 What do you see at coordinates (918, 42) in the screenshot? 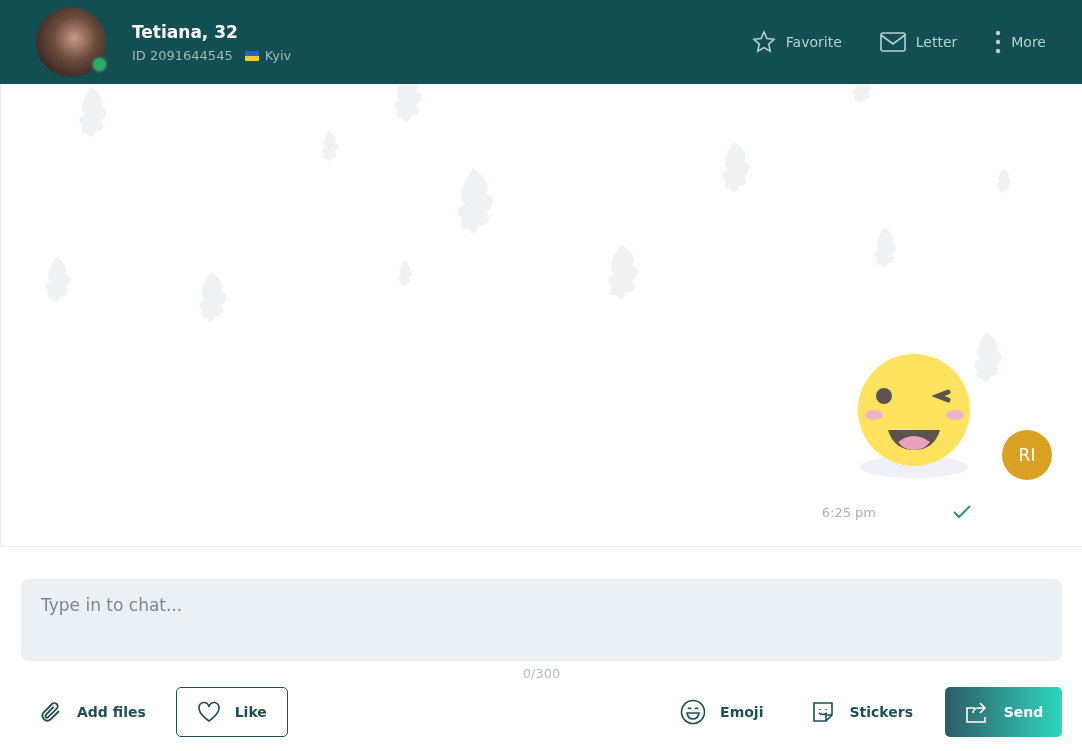
I see `letter-button: Letter` at bounding box center [918, 42].